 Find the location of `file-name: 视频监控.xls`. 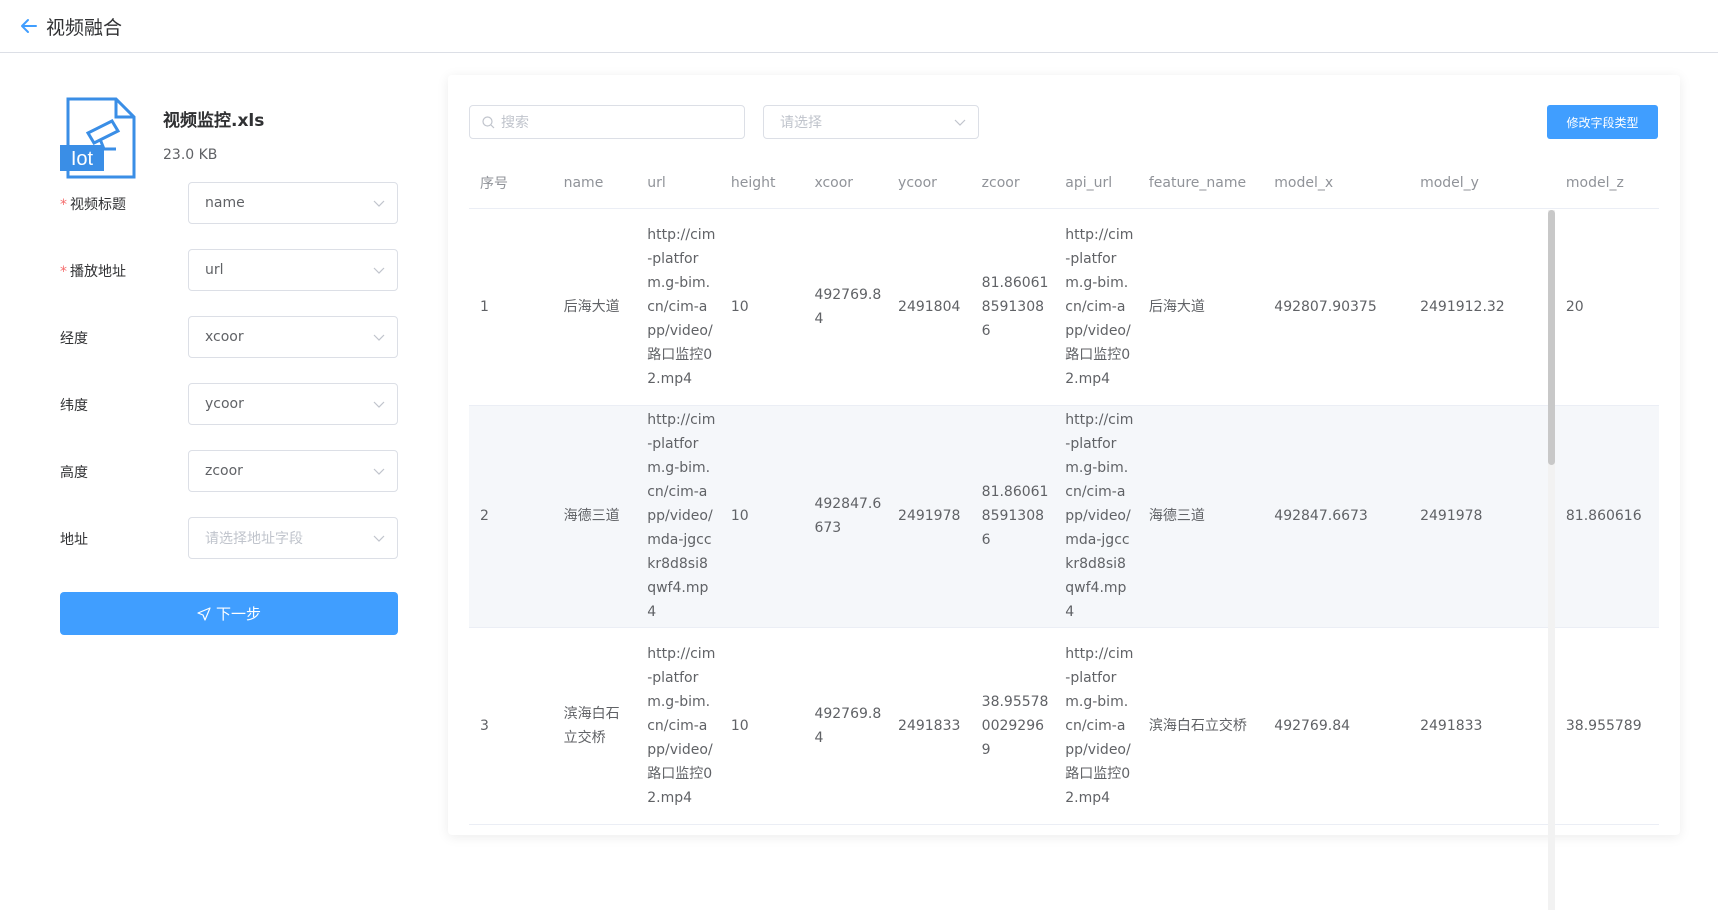

file-name: 视频监控.xls is located at coordinates (214, 121).